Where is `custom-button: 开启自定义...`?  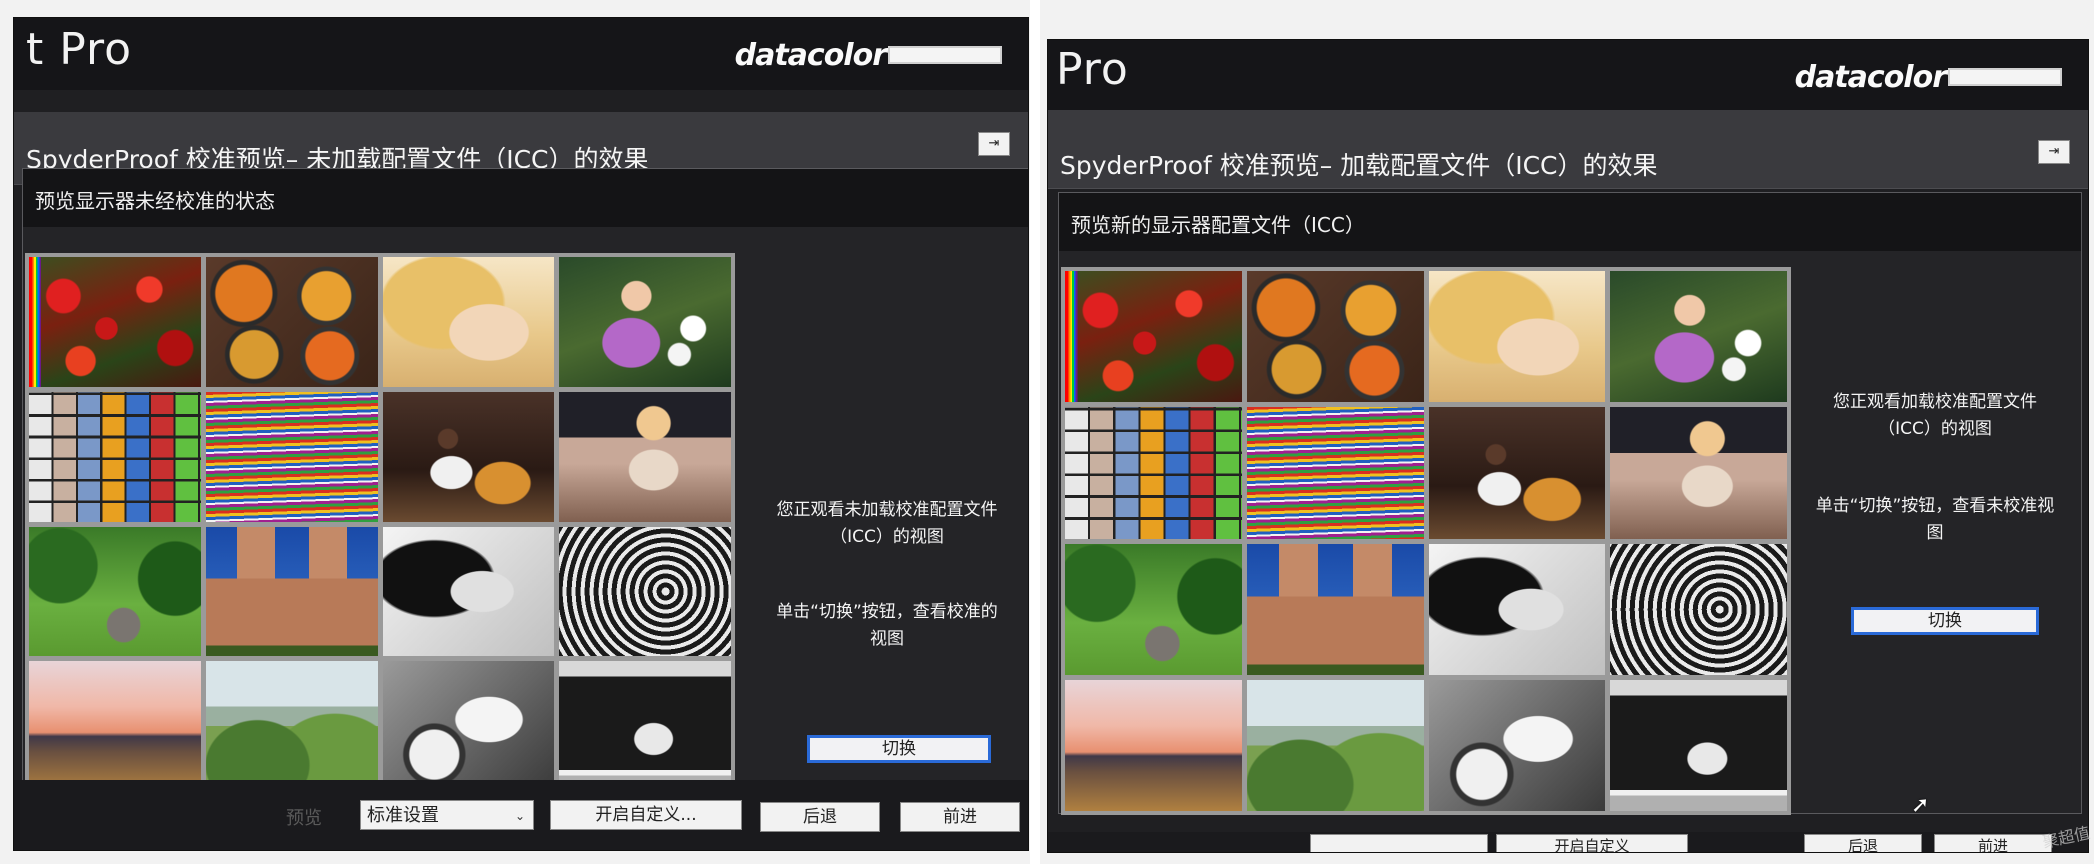
custom-button: 开启自定义... is located at coordinates (646, 815).